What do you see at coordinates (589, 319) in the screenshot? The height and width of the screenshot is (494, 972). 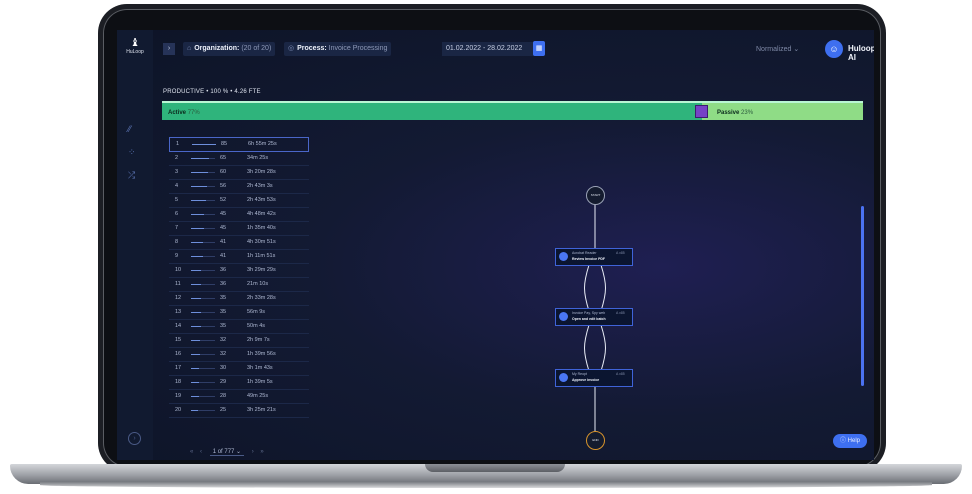 I see `node-activity: Open and edit batch` at bounding box center [589, 319].